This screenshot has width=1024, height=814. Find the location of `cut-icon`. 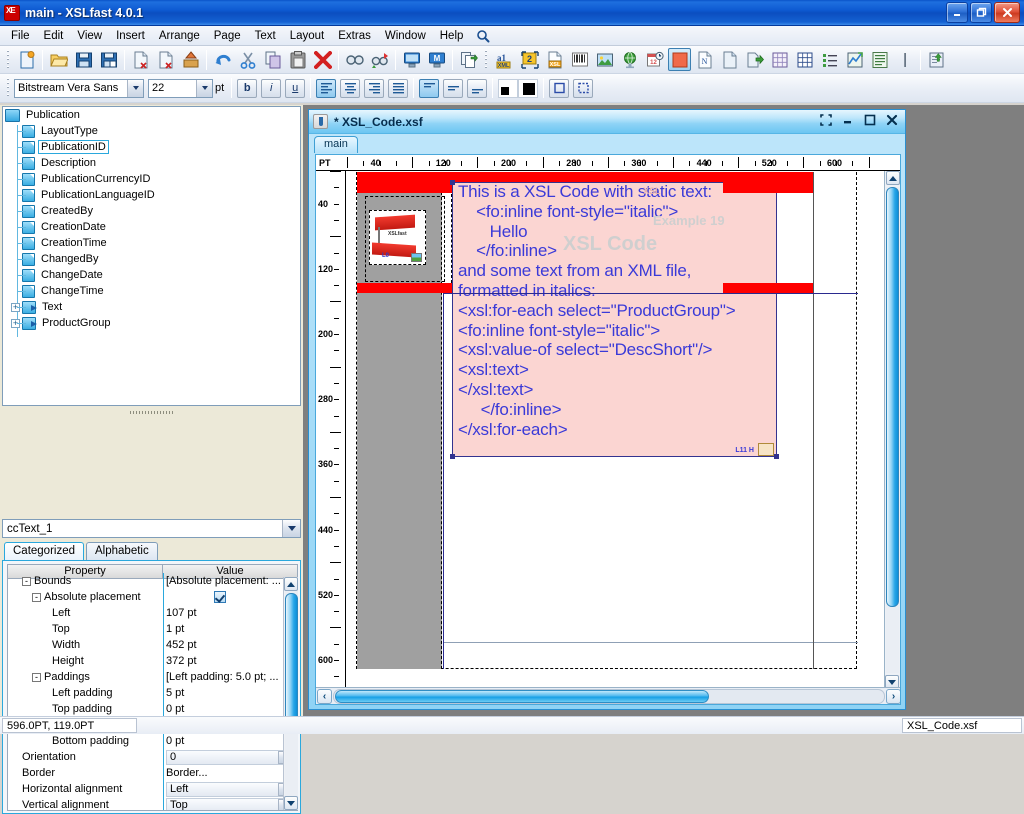

cut-icon is located at coordinates (247, 59).